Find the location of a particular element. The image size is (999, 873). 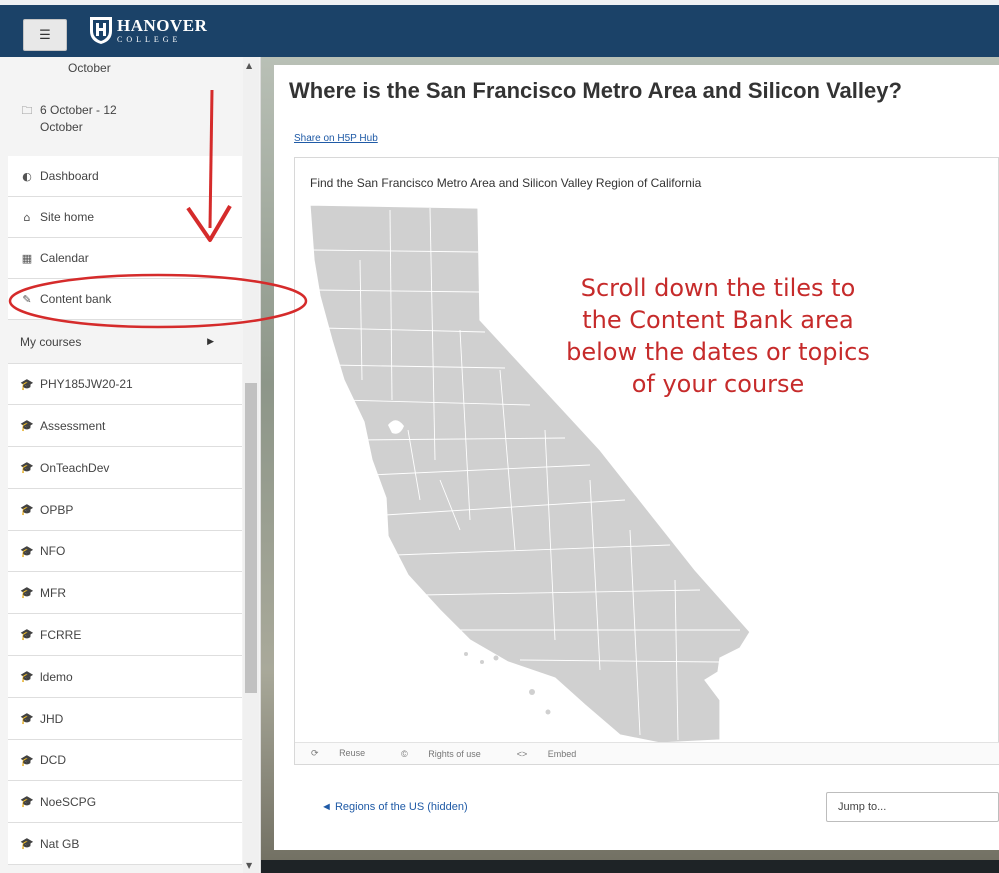

logo-subtitle: COLLEGE is located at coordinates (149, 39).